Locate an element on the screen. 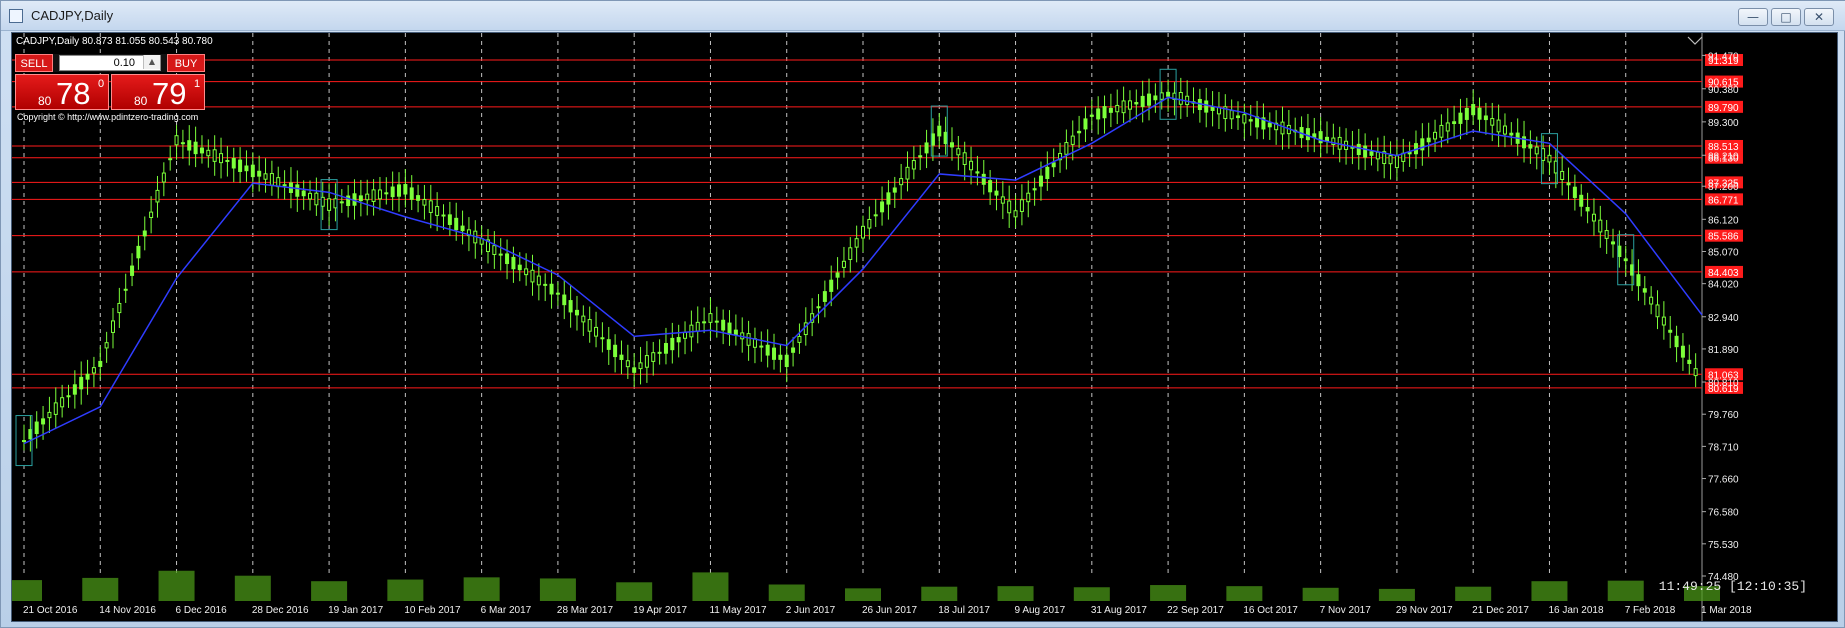  buy-price-main: 79 is located at coordinates (169, 93).